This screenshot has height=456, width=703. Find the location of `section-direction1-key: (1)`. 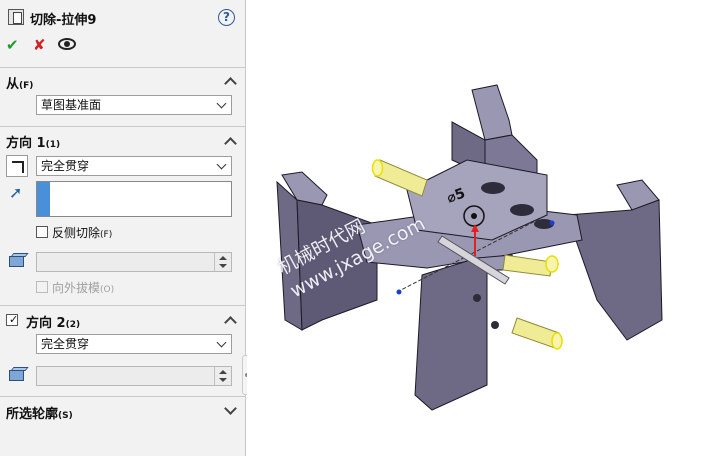

section-direction1-key: (1) is located at coordinates (53, 145).